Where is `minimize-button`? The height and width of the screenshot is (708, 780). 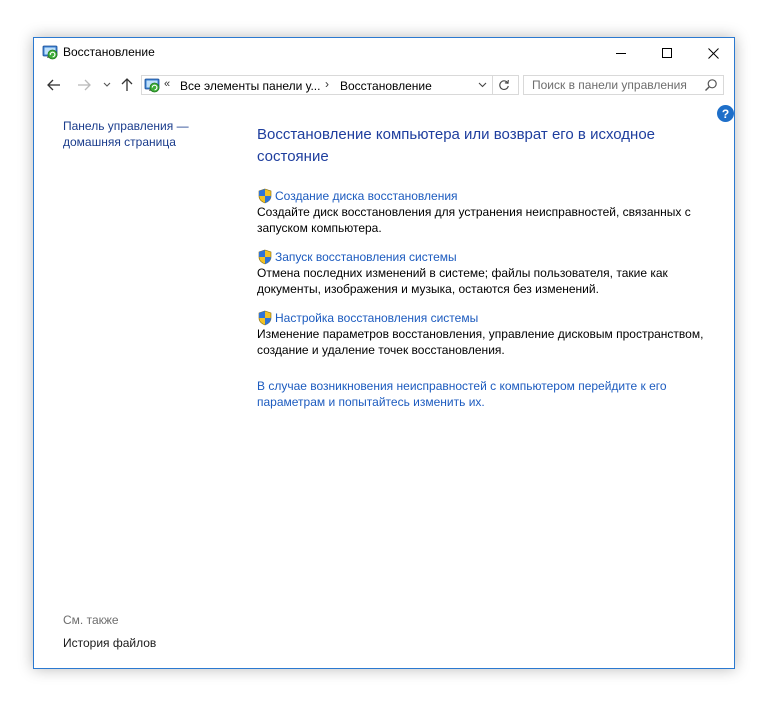
minimize-button is located at coordinates (621, 53).